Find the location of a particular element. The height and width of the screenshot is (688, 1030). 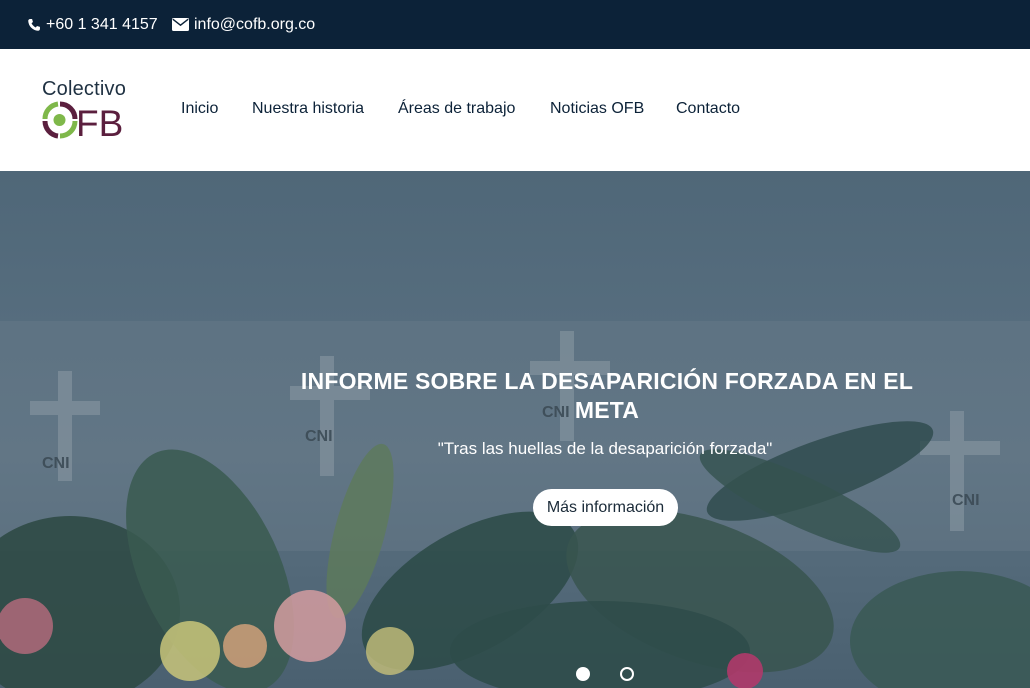

site-logo: Colectivo FB is located at coordinates (89, 110).